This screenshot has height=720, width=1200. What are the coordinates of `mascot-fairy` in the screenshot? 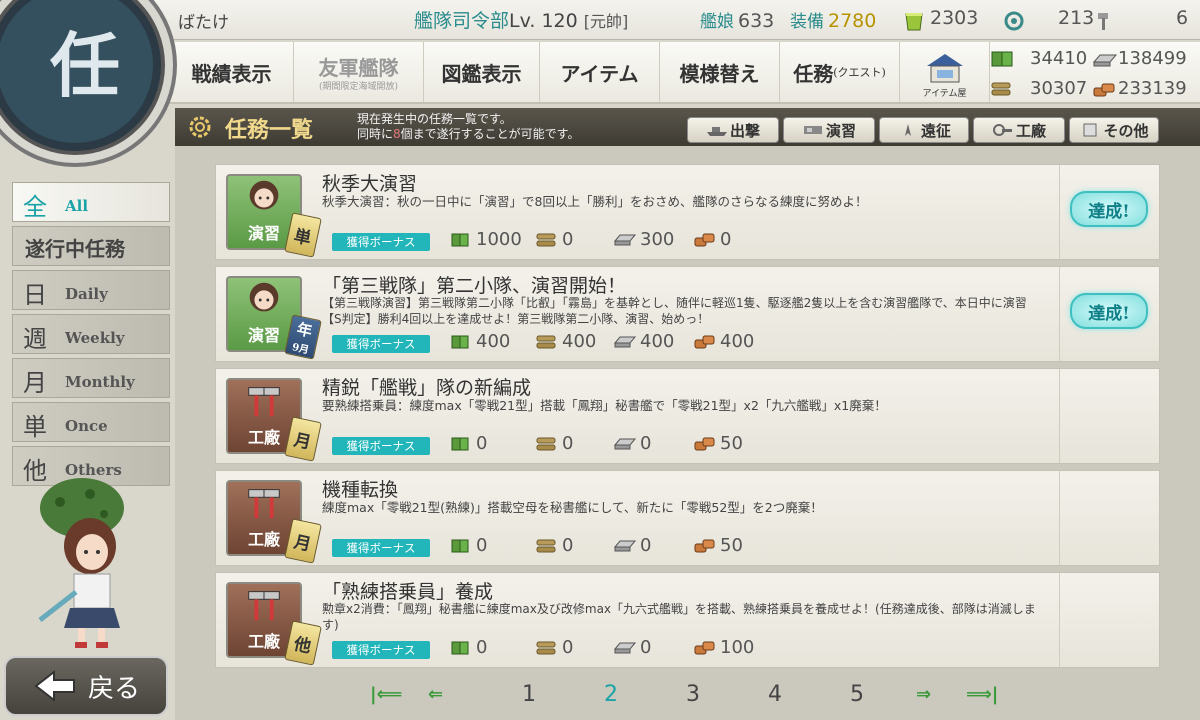 It's located at (81, 563).